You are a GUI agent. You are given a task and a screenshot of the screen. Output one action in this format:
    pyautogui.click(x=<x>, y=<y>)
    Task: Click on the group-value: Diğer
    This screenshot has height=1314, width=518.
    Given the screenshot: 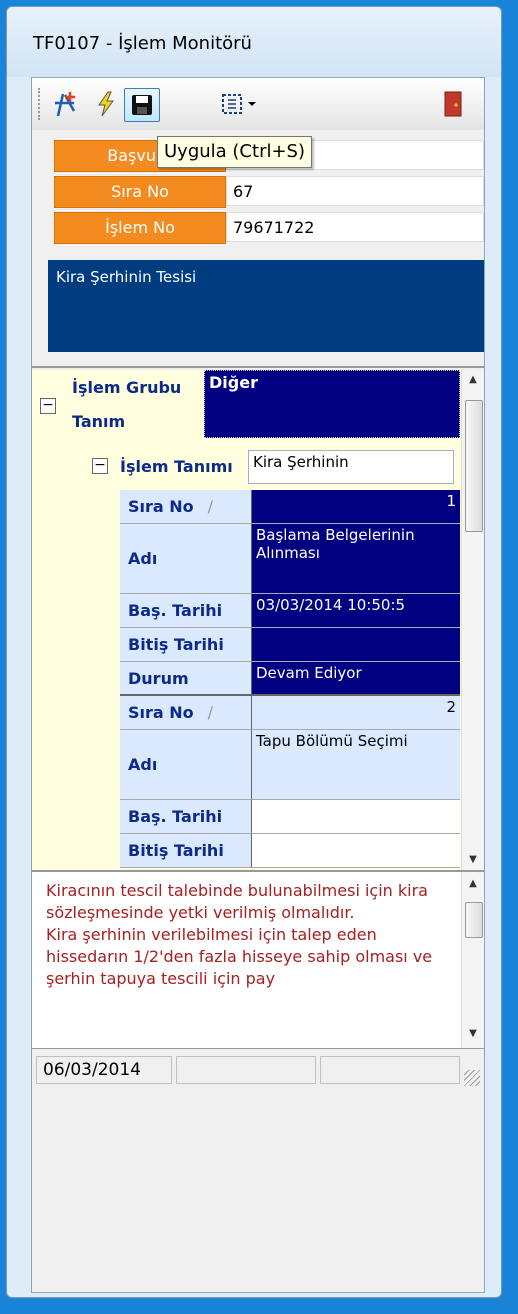 What is the action you would take?
    pyautogui.click(x=332, y=404)
    